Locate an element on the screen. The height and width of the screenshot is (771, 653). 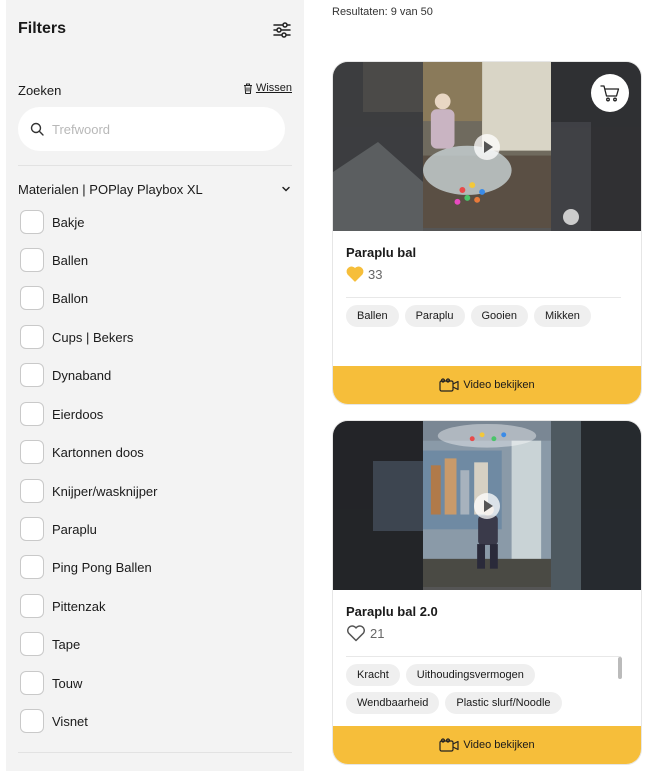
like-count: 21 is located at coordinates (377, 633).